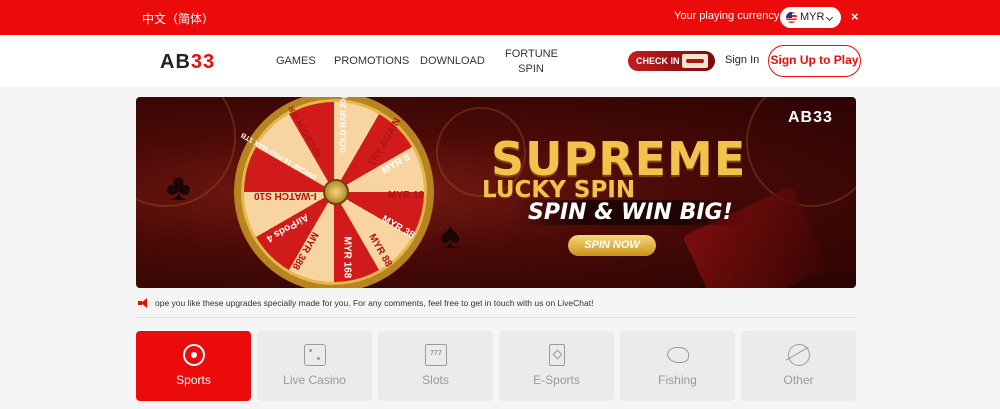 The width and height of the screenshot is (1000, 409). I want to click on category-sports: Sports, so click(193, 366).